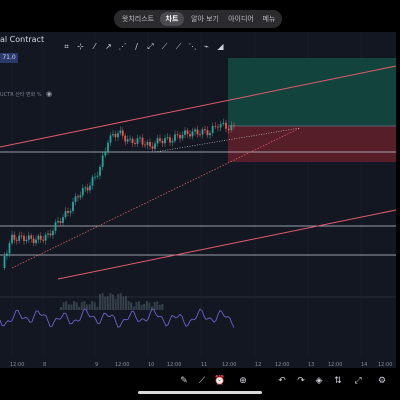 The width and height of the screenshot is (400, 400). What do you see at coordinates (21, 95) in the screenshot?
I see `indicator-label: UCTR 산타 변화 %` at bounding box center [21, 95].